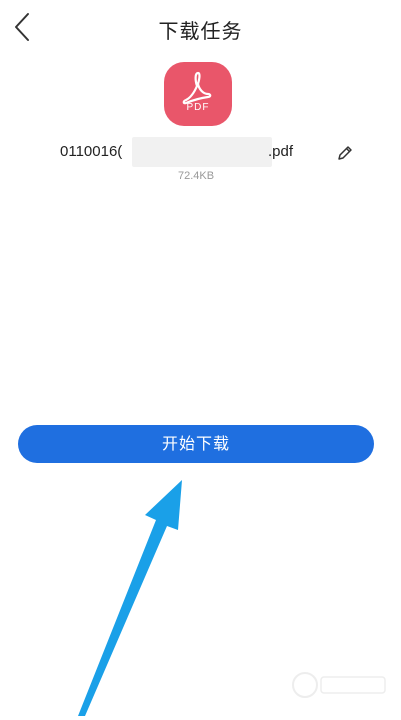 The height and width of the screenshot is (720, 401). I want to click on file-name: 0110016( .pdf, so click(200, 152).